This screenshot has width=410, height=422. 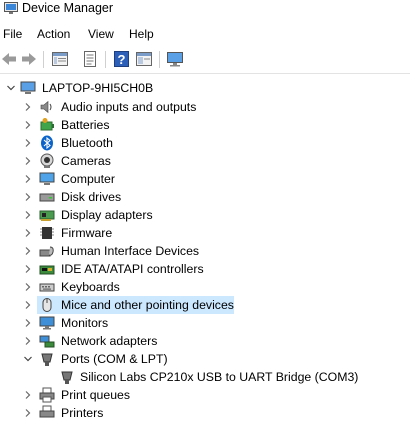 What do you see at coordinates (29, 59) in the screenshot?
I see `forward-icon` at bounding box center [29, 59].